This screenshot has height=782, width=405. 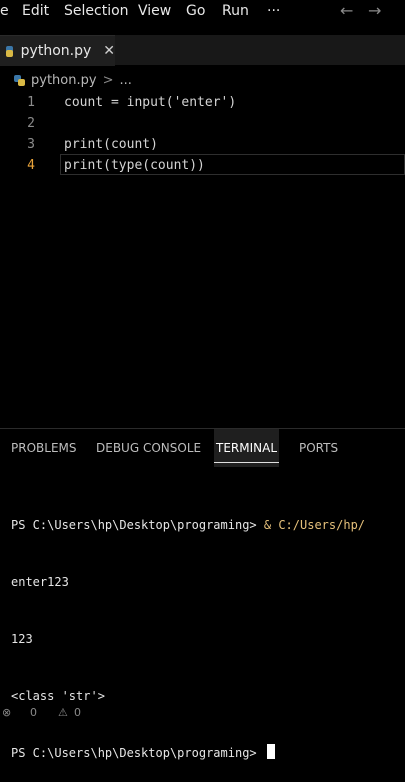 I want to click on status-bar: ⊗ 0 ⚠ 0, so click(x=202, y=713).